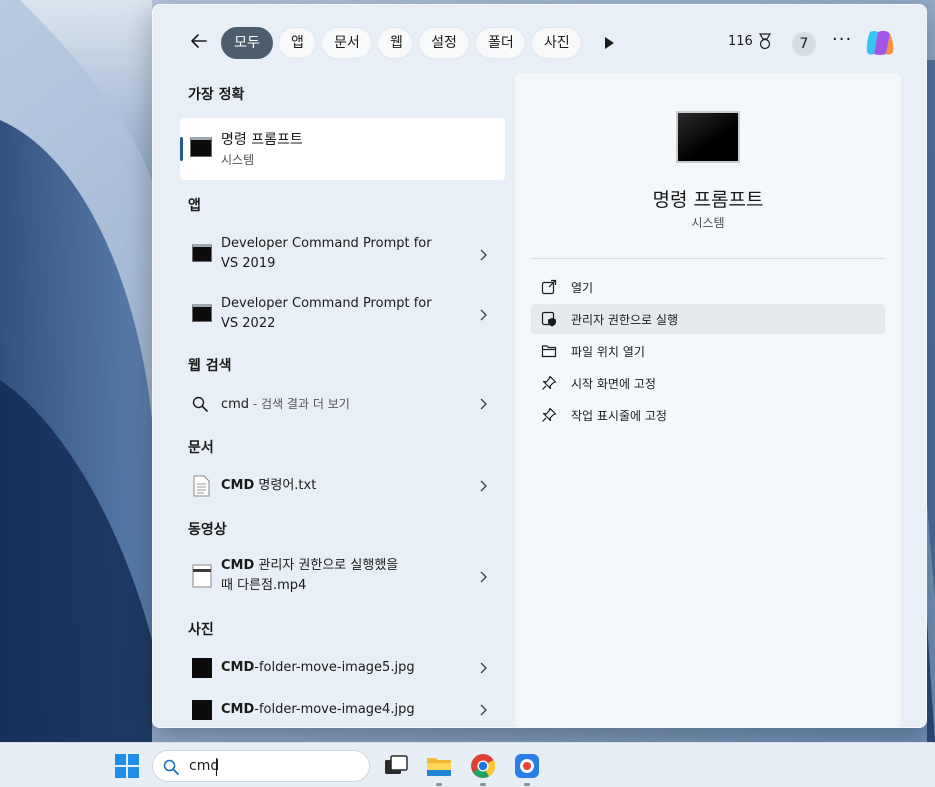 This screenshot has height=787, width=935. Describe the element at coordinates (248, 323) in the screenshot. I see `app-title-line2: VS 2022` at that location.